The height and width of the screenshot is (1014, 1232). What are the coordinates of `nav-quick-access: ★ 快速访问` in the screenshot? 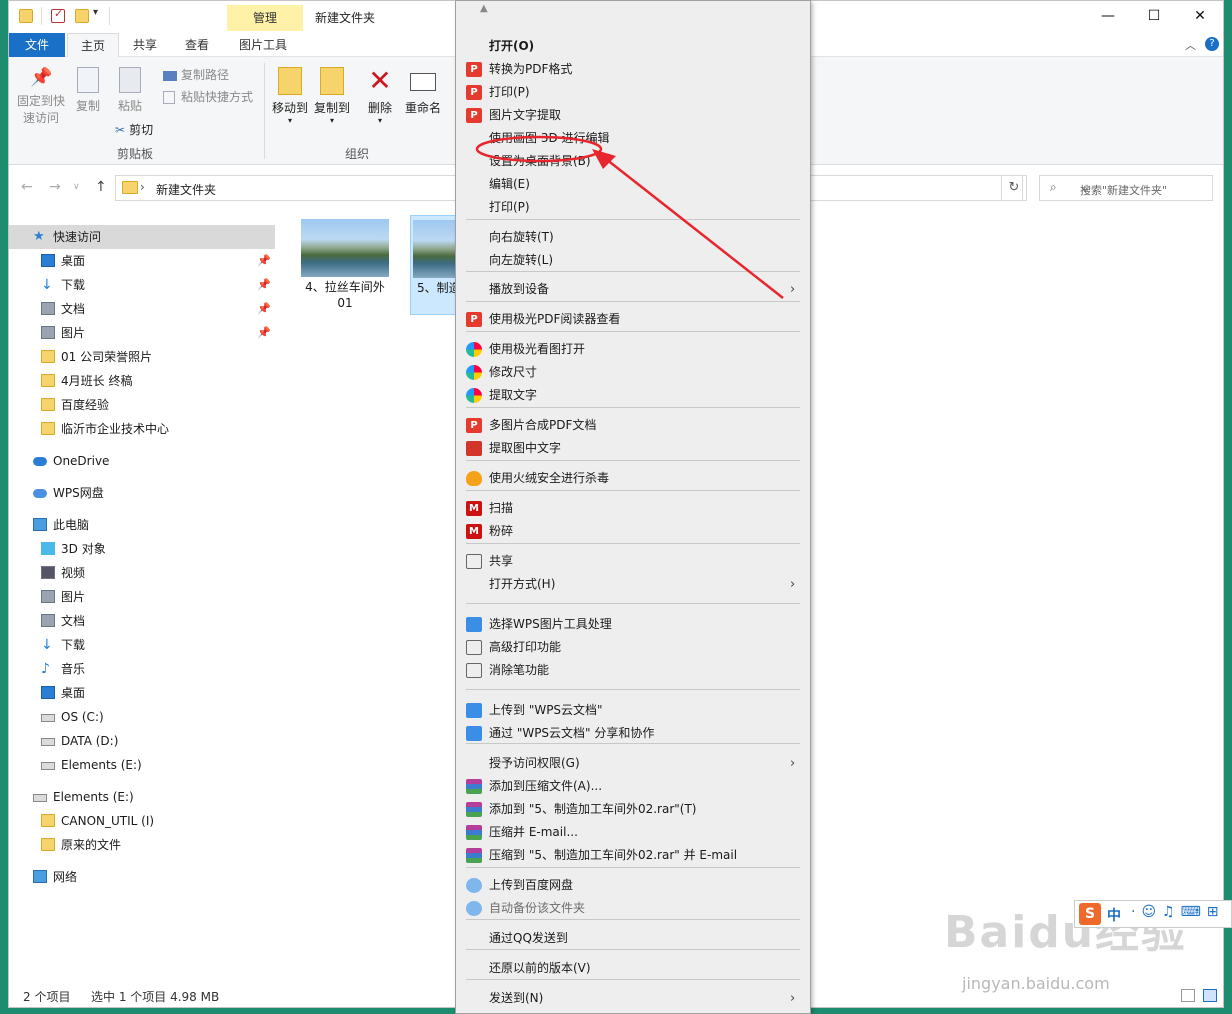 It's located at (142, 237).